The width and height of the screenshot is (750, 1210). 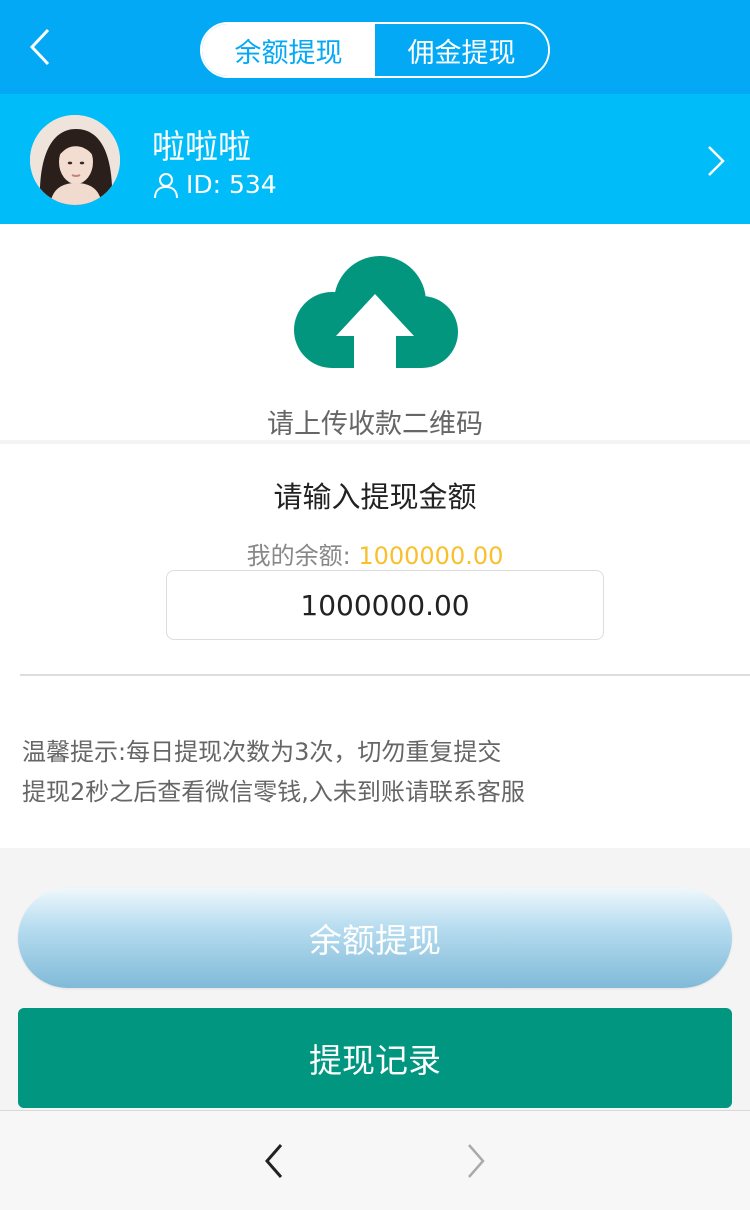 I want to click on browser-nav-bar, so click(x=375, y=1160).